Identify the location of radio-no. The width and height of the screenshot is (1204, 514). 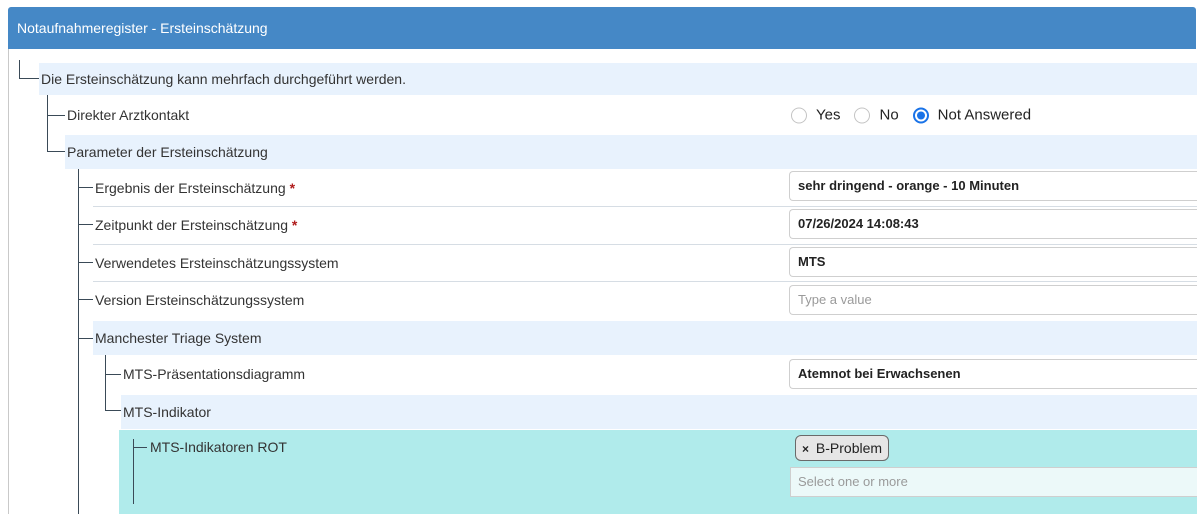
(862, 115).